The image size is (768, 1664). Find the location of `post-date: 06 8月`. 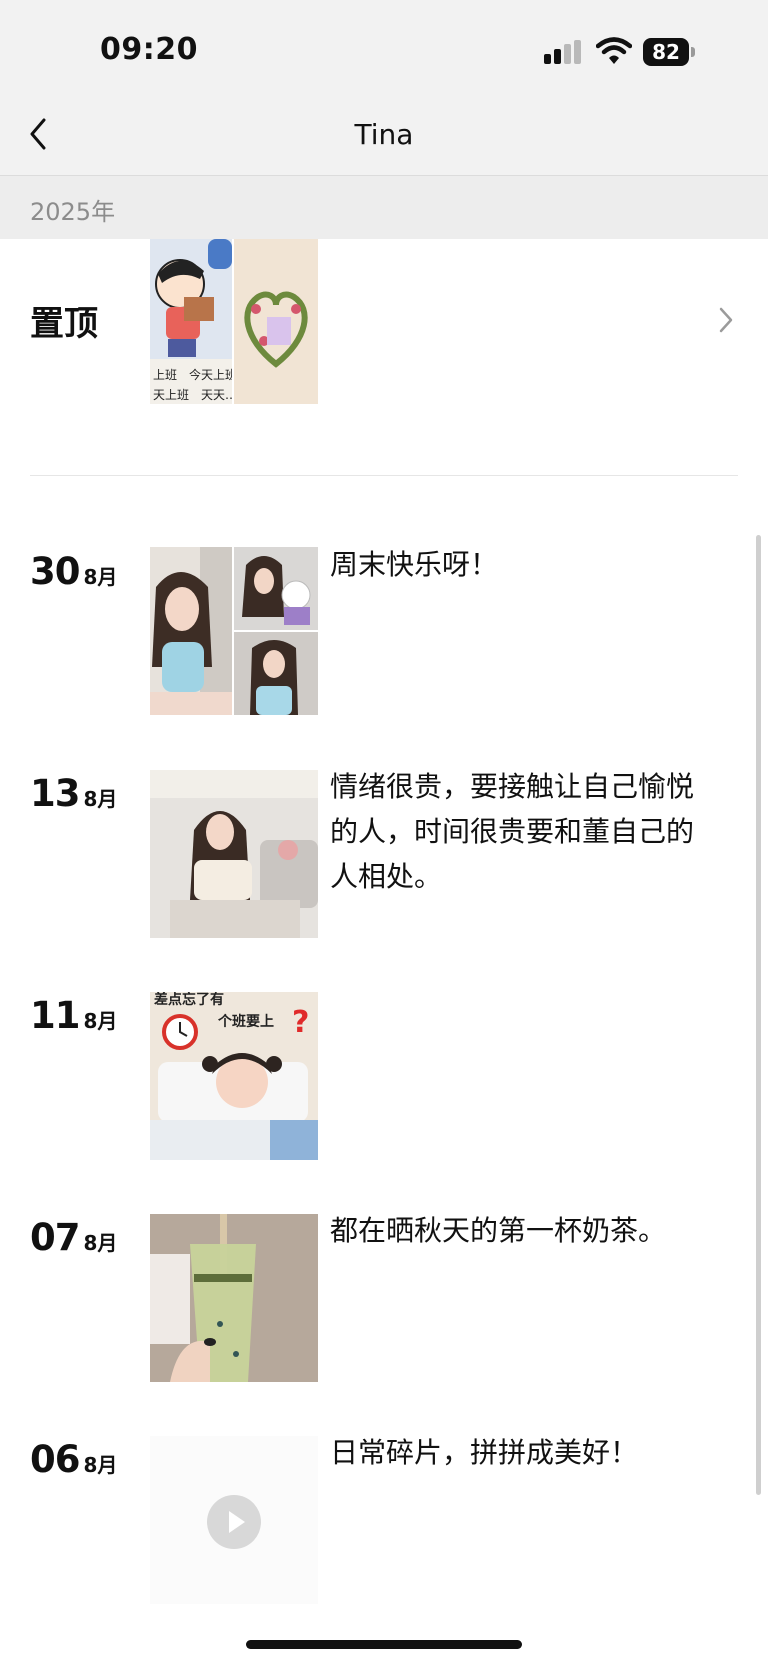

post-date: 06 8月 is located at coordinates (73, 1459).